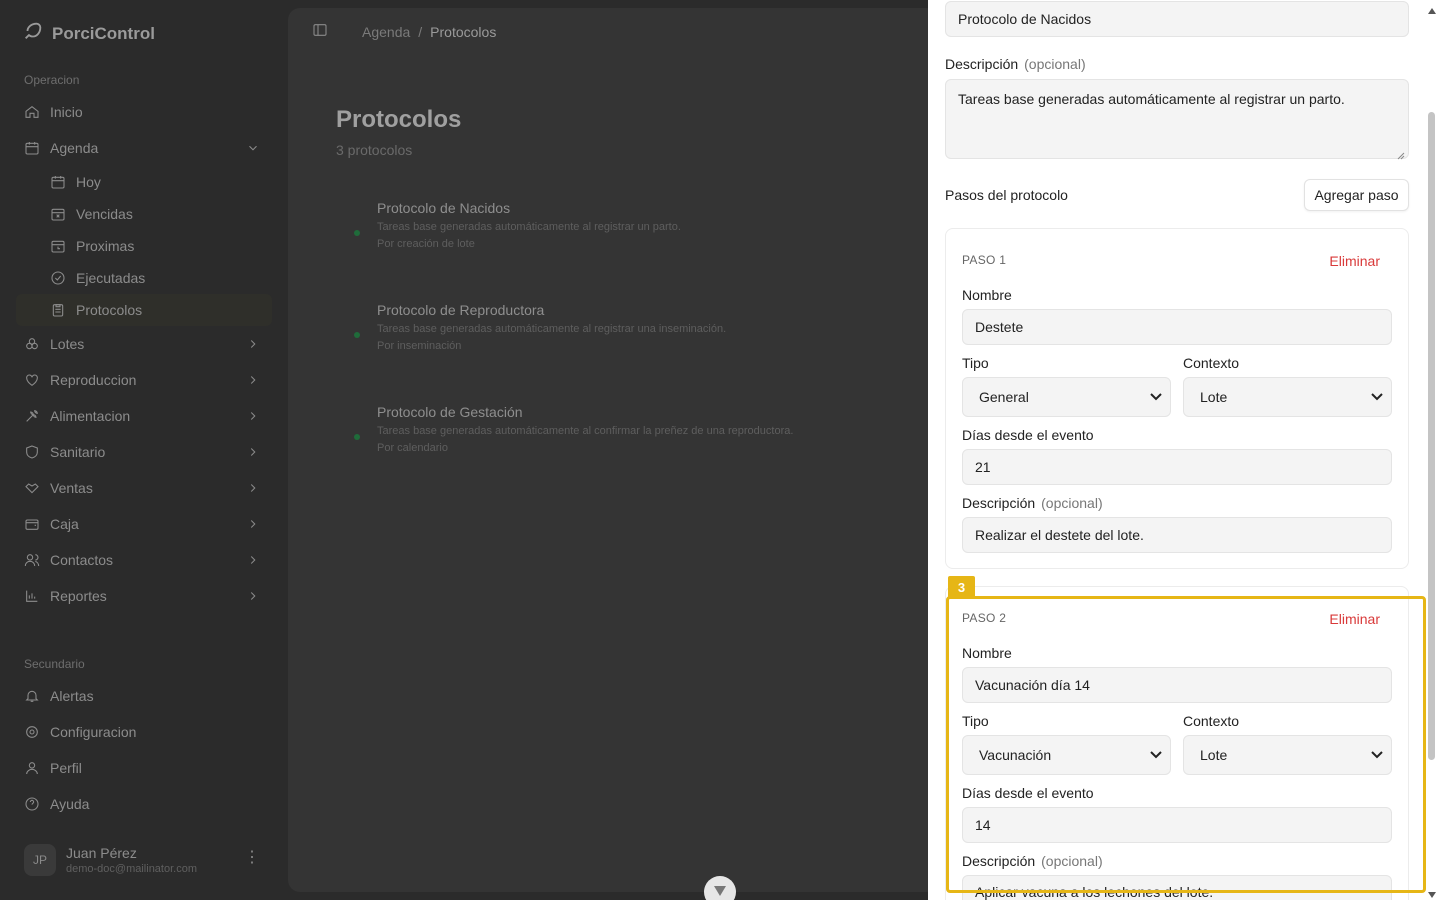 The width and height of the screenshot is (1440, 900). What do you see at coordinates (252, 858) in the screenshot?
I see `more-vertical-icon: ⋮` at bounding box center [252, 858].